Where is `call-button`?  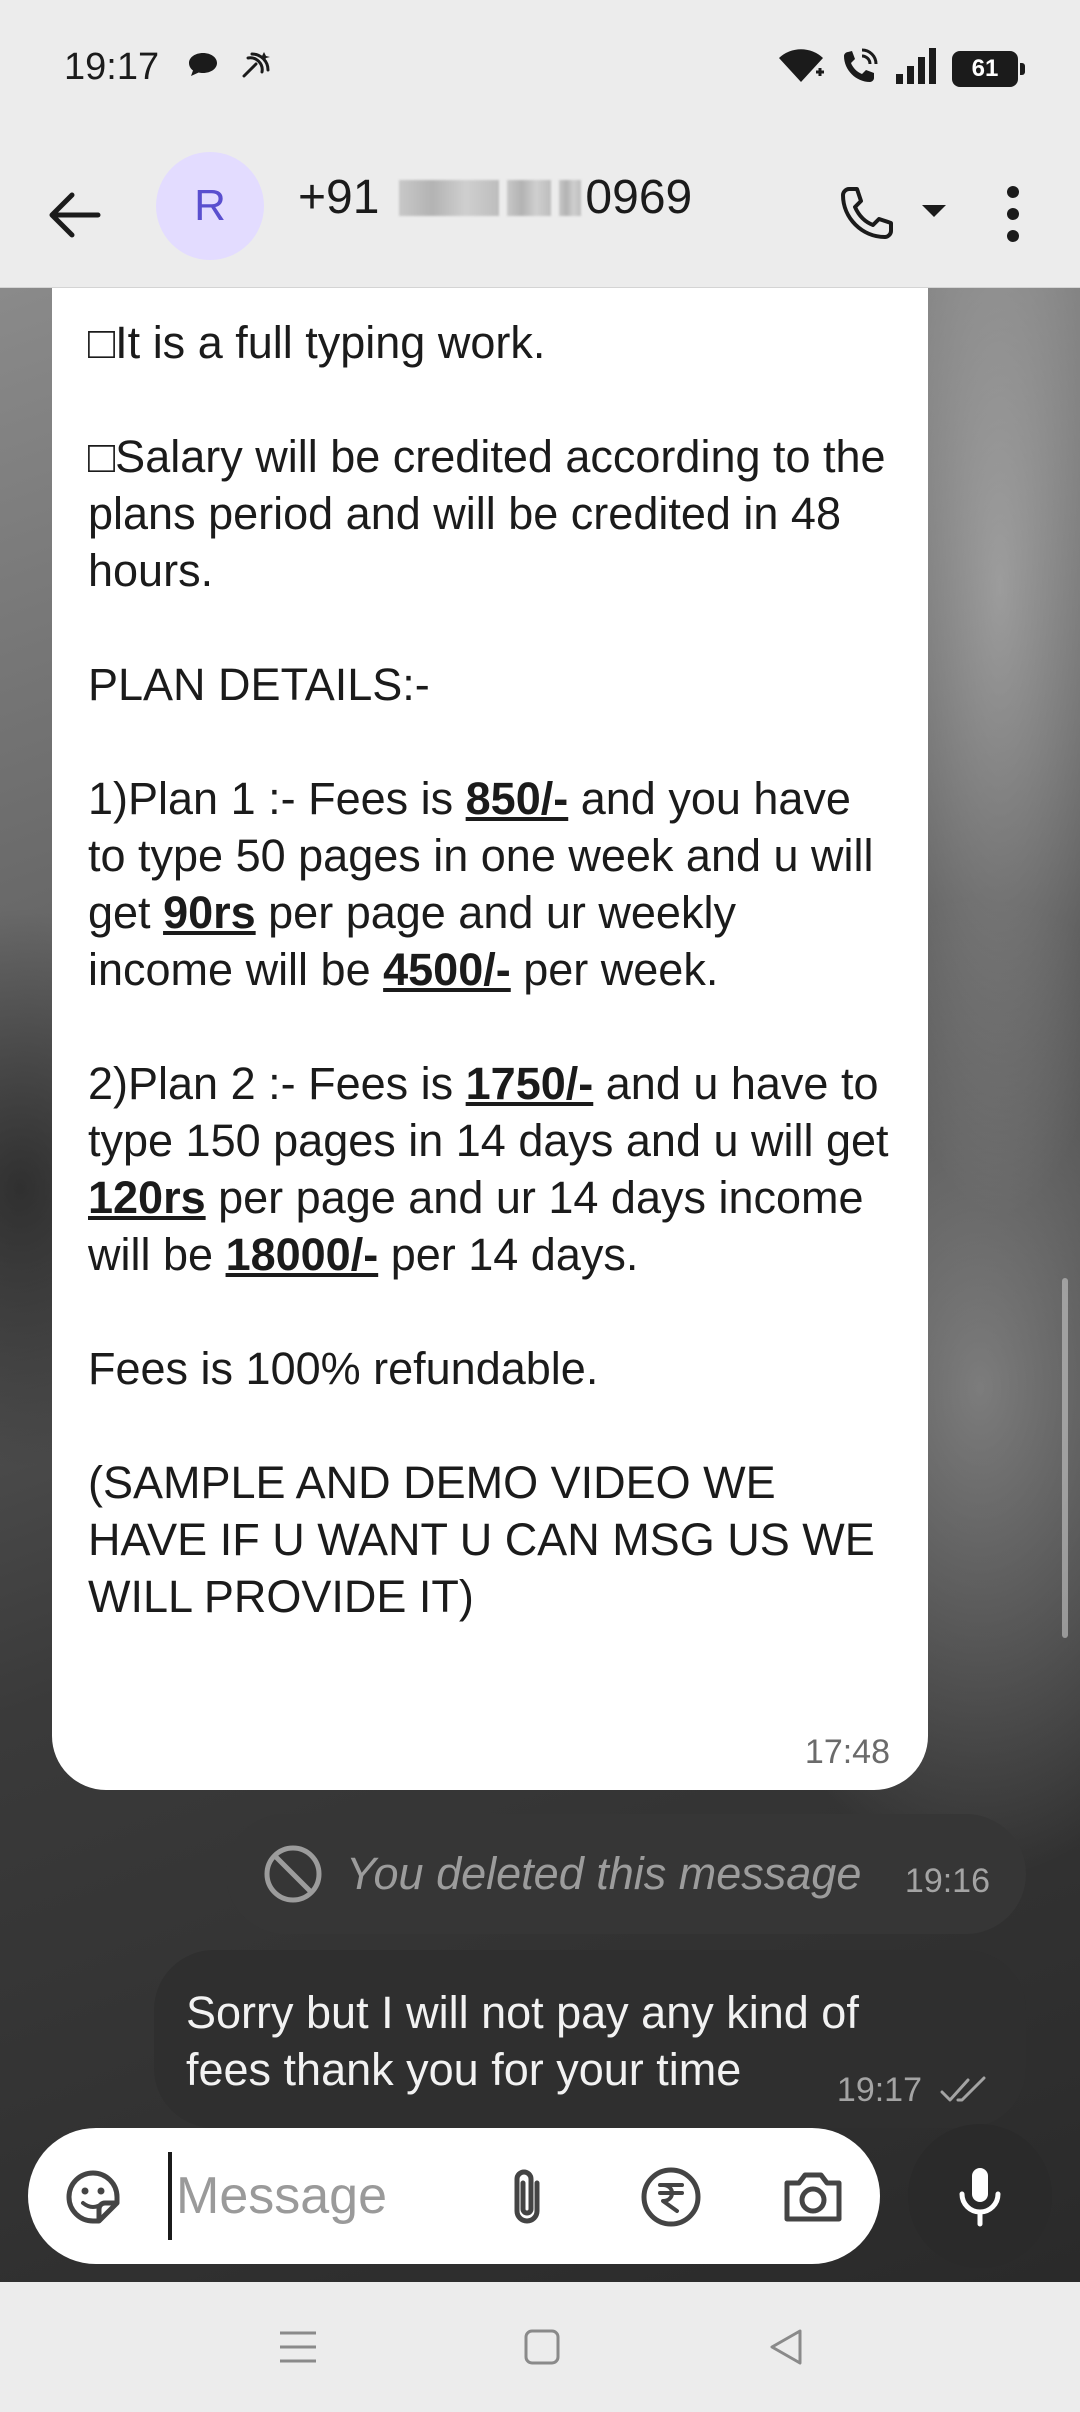
call-button is located at coordinates (867, 213).